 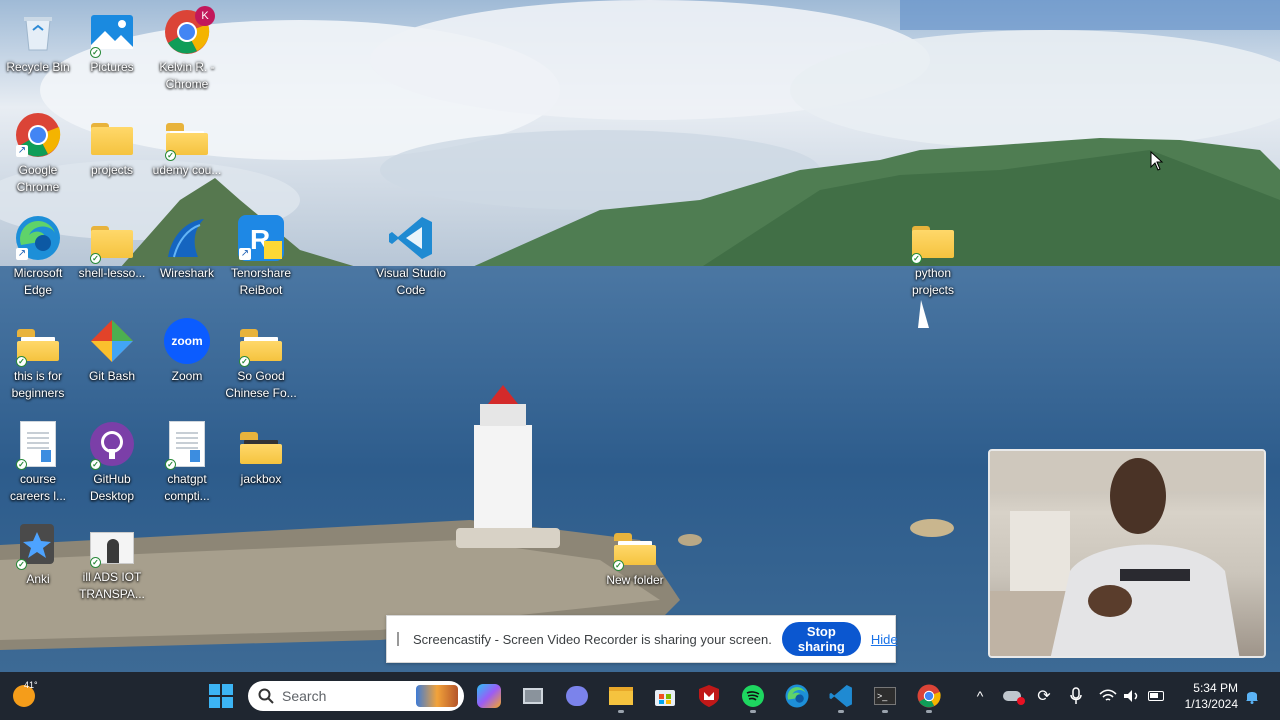 I want to click on onedrive-status, so click(x=1012, y=696).